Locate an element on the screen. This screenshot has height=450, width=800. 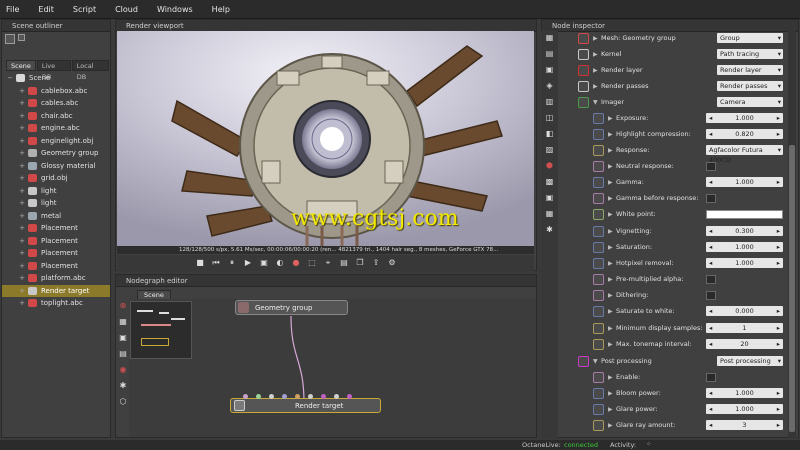
ng-tool-4-icon: ▤ is located at coordinates (123, 354).